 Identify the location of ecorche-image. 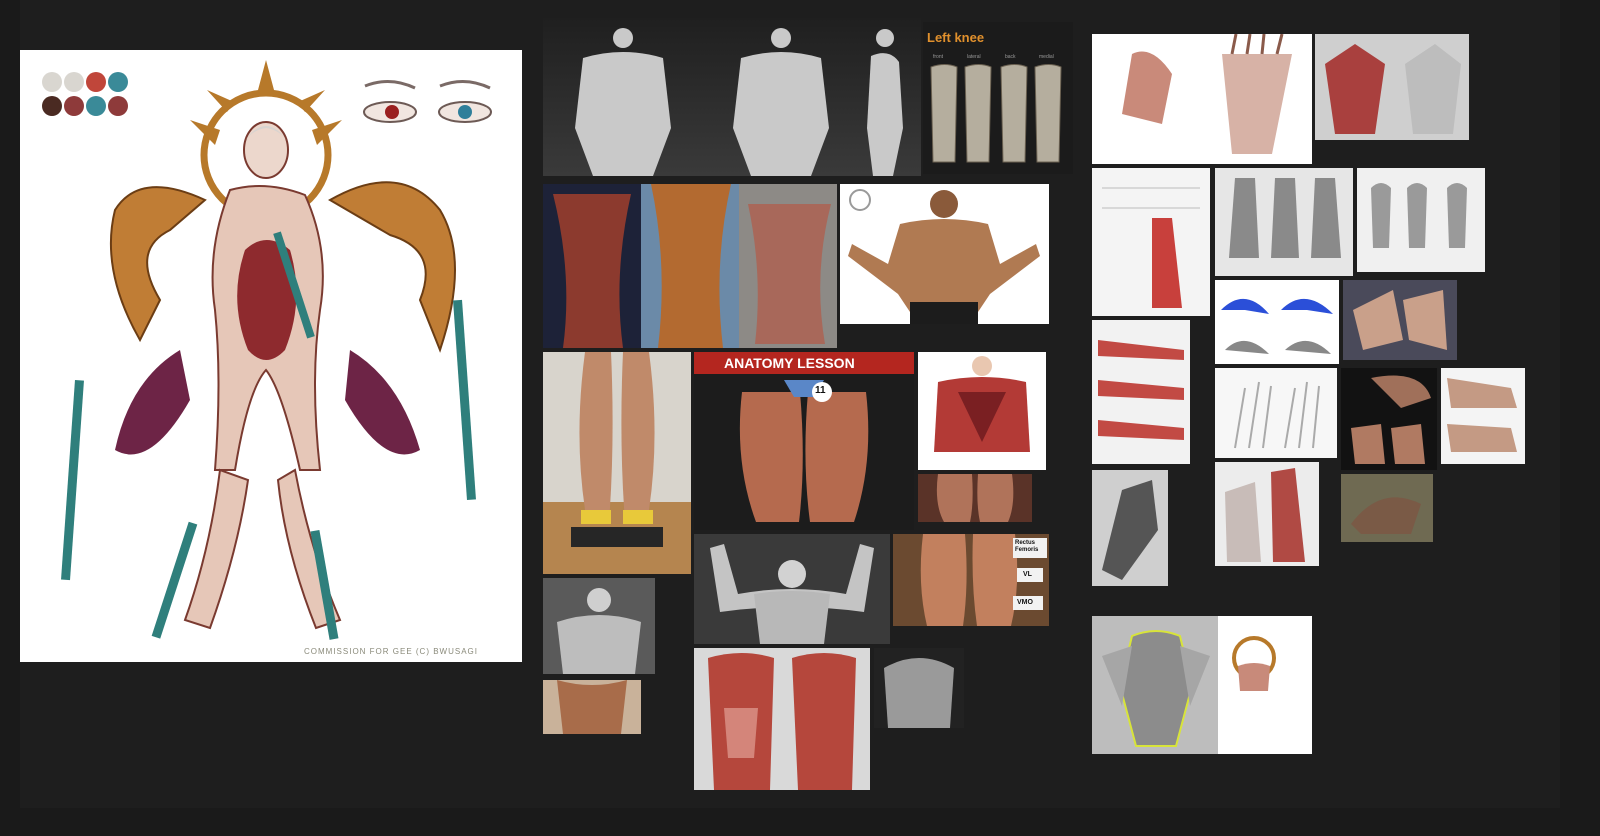
(782, 721).